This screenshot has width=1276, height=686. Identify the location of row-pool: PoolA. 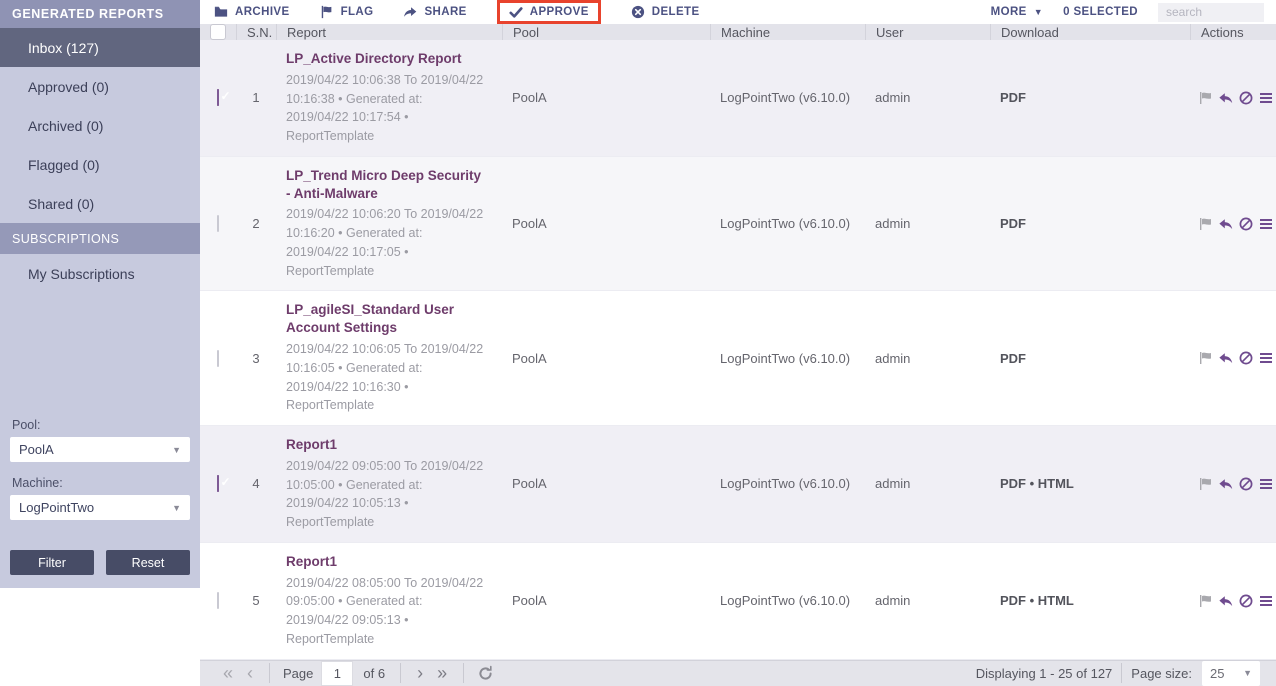
(529, 601).